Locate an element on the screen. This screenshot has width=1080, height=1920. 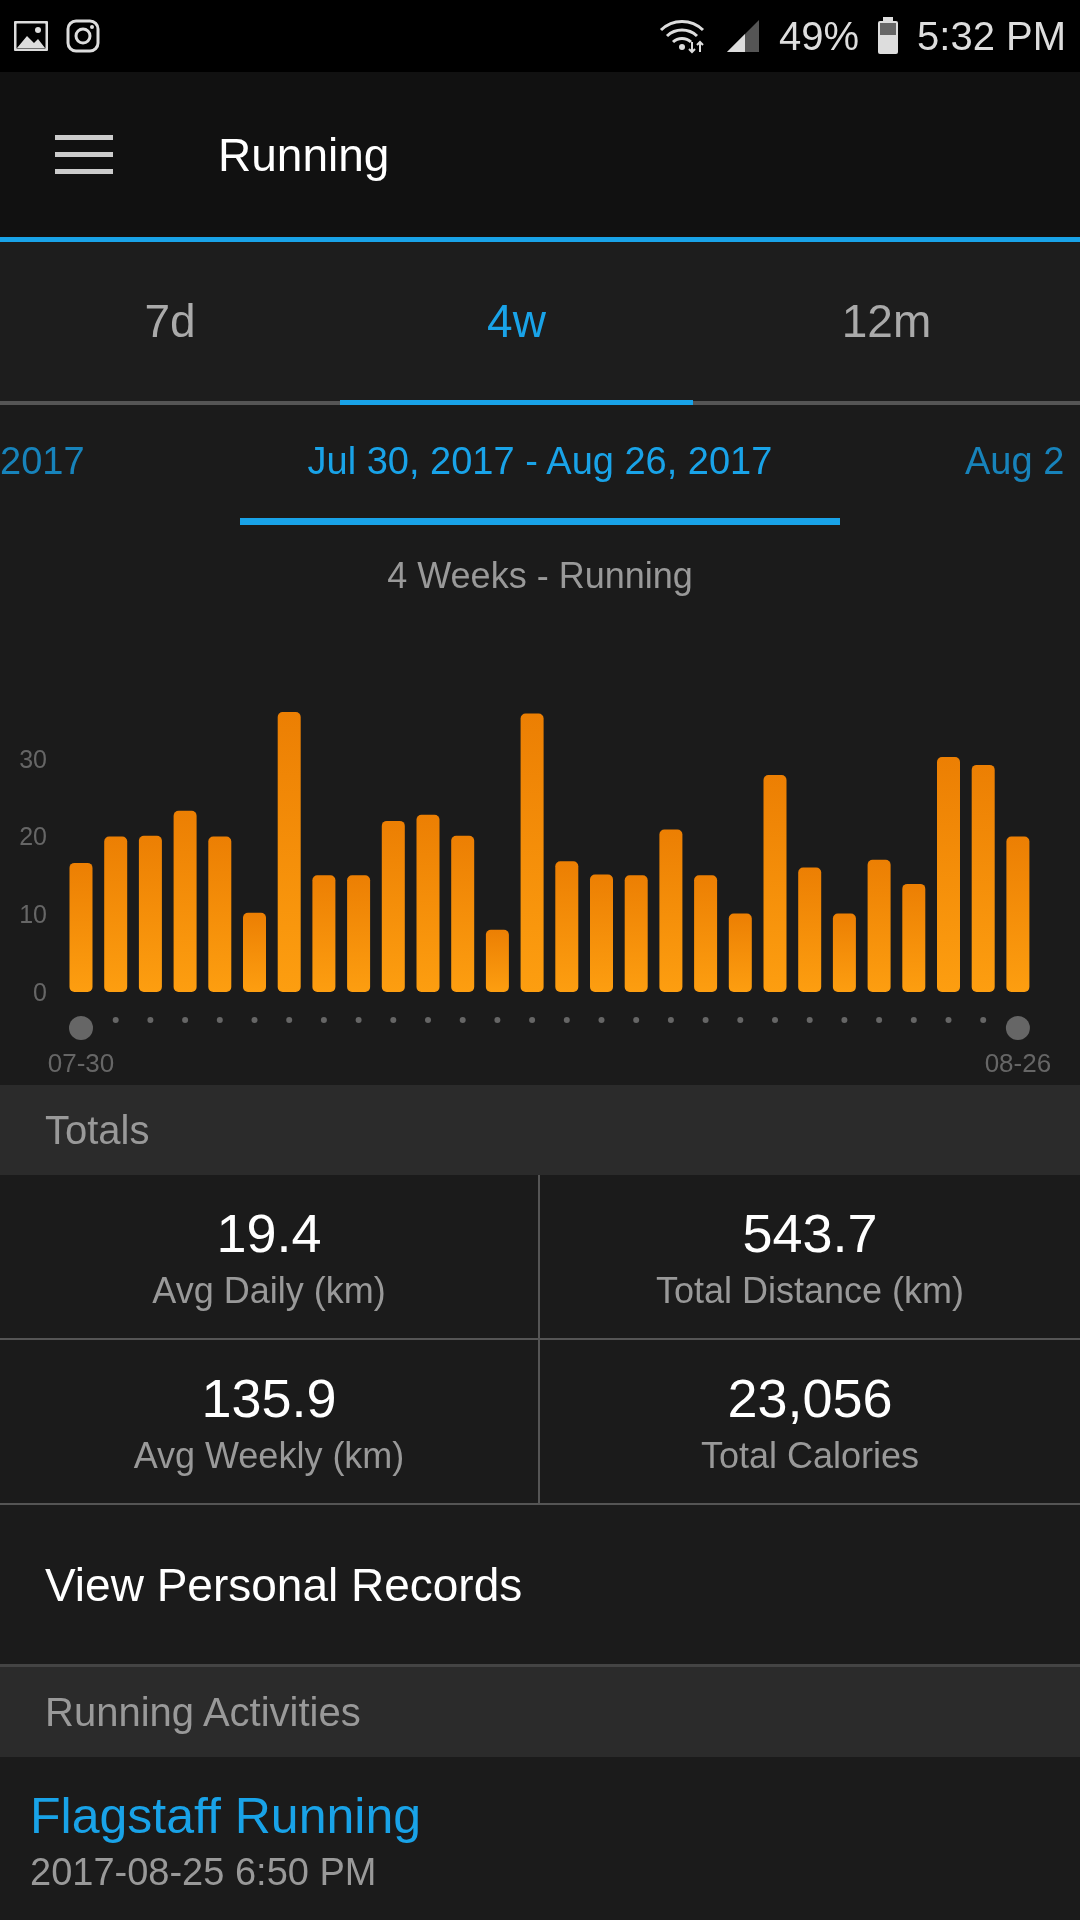
image-icon is located at coordinates (31, 36).